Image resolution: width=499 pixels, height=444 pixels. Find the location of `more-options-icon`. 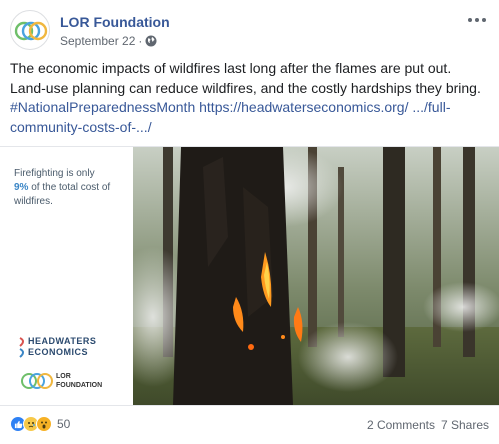

more-options-icon is located at coordinates (477, 20).